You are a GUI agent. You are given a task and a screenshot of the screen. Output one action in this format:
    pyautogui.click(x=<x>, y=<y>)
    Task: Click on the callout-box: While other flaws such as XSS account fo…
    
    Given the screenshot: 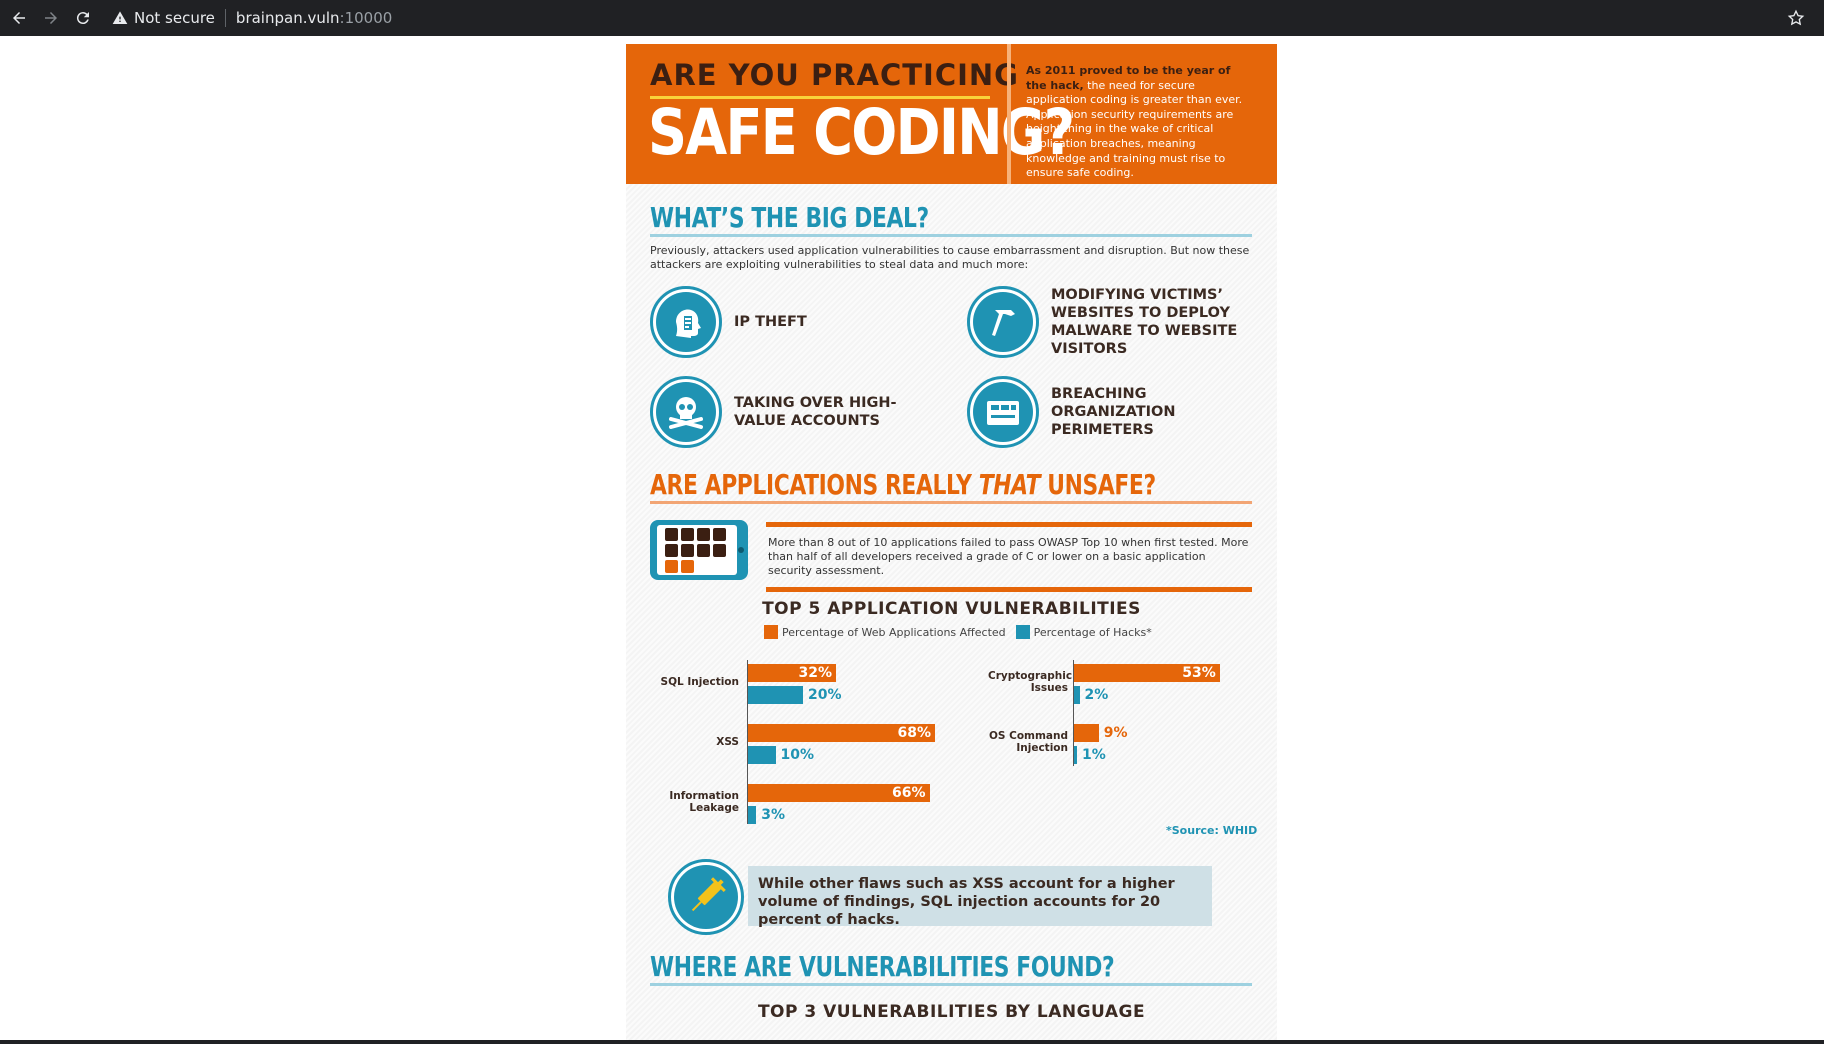 What is the action you would take?
    pyautogui.click(x=980, y=897)
    